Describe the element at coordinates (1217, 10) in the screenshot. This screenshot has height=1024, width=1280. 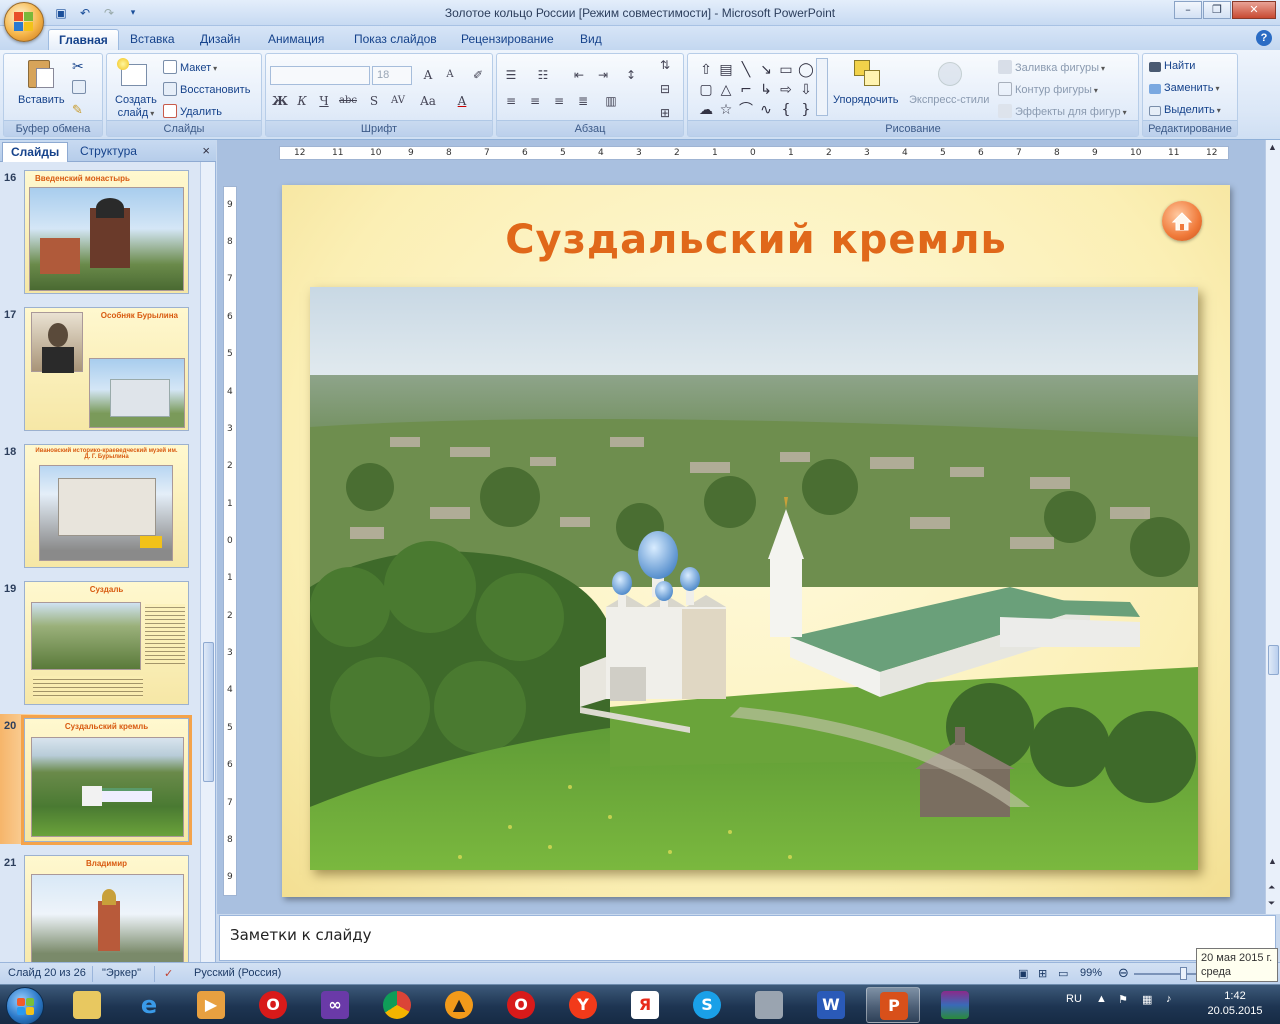
I see `maximize-button: ❐` at that location.